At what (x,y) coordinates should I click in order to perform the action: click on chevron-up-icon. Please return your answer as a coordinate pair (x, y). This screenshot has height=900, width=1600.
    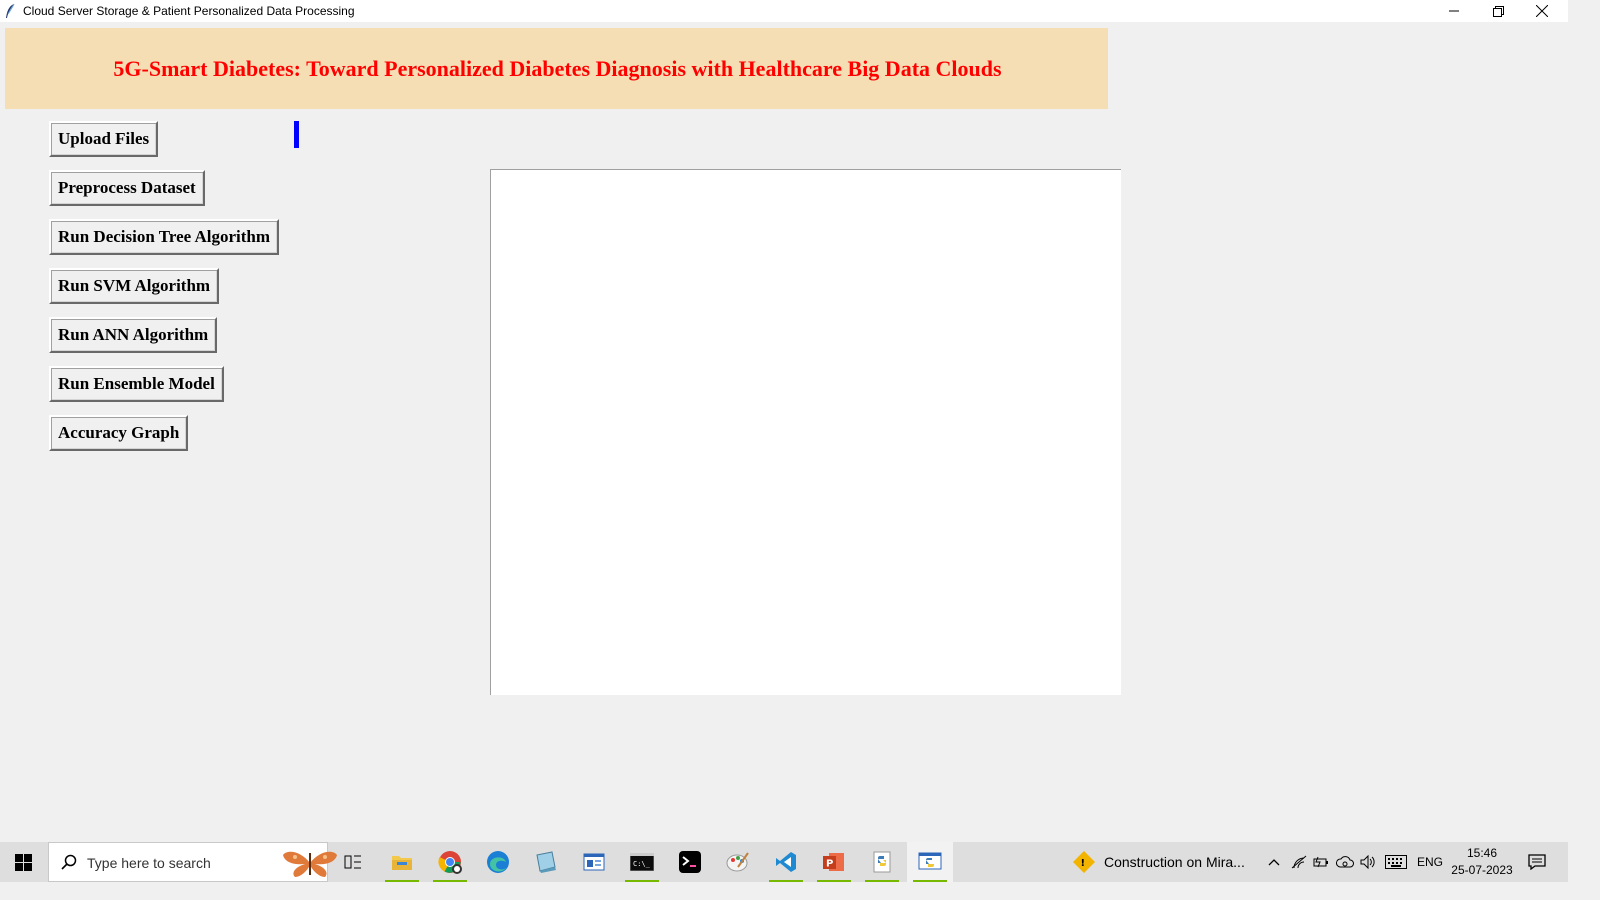
    Looking at the image, I should click on (1274, 862).